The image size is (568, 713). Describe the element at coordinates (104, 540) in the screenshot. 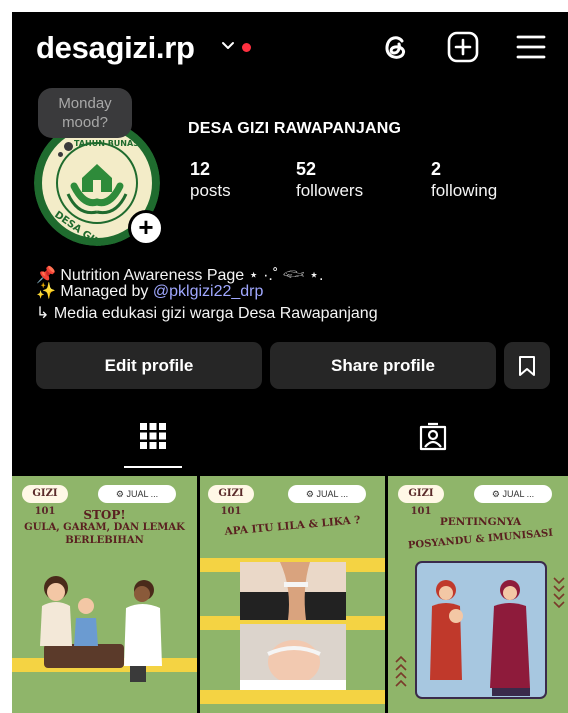

I see `post-title-3: BERLEBIHAN` at that location.